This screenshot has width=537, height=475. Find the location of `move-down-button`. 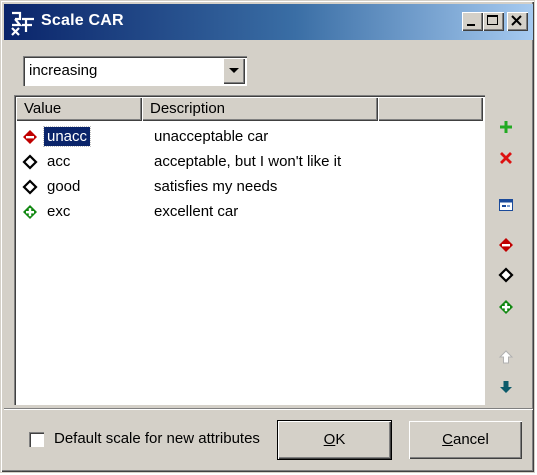

move-down-button is located at coordinates (506, 387).